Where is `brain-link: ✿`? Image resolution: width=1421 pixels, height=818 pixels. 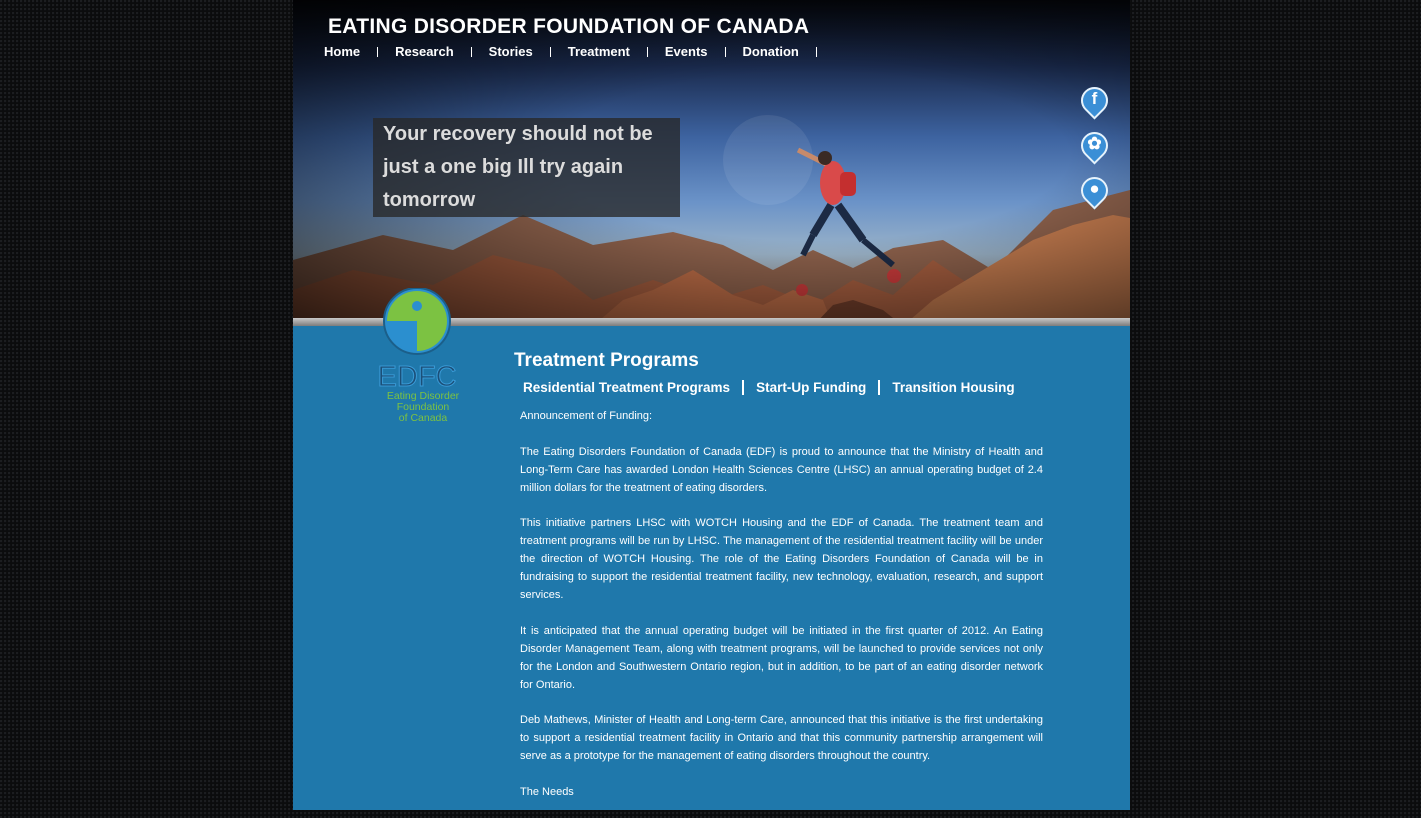 brain-link: ✿ is located at coordinates (1094, 147).